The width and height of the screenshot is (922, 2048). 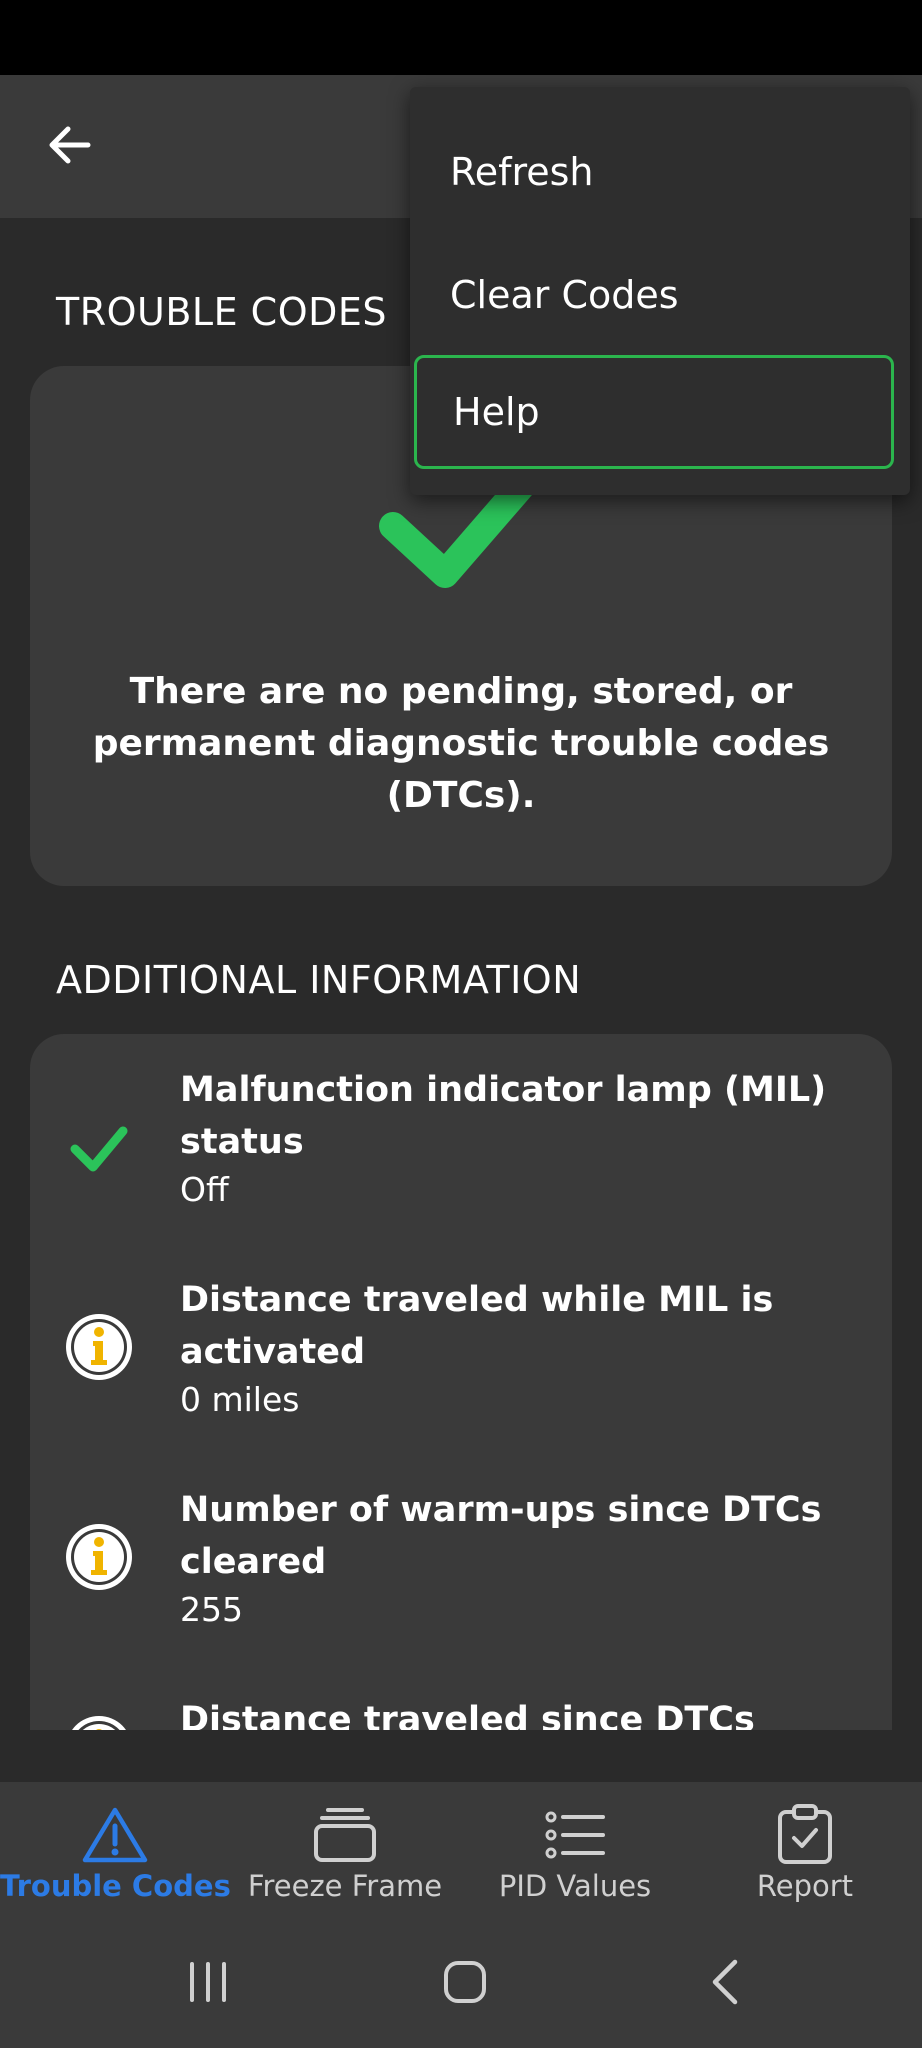 I want to click on freeze-frame-icon, so click(x=345, y=1835).